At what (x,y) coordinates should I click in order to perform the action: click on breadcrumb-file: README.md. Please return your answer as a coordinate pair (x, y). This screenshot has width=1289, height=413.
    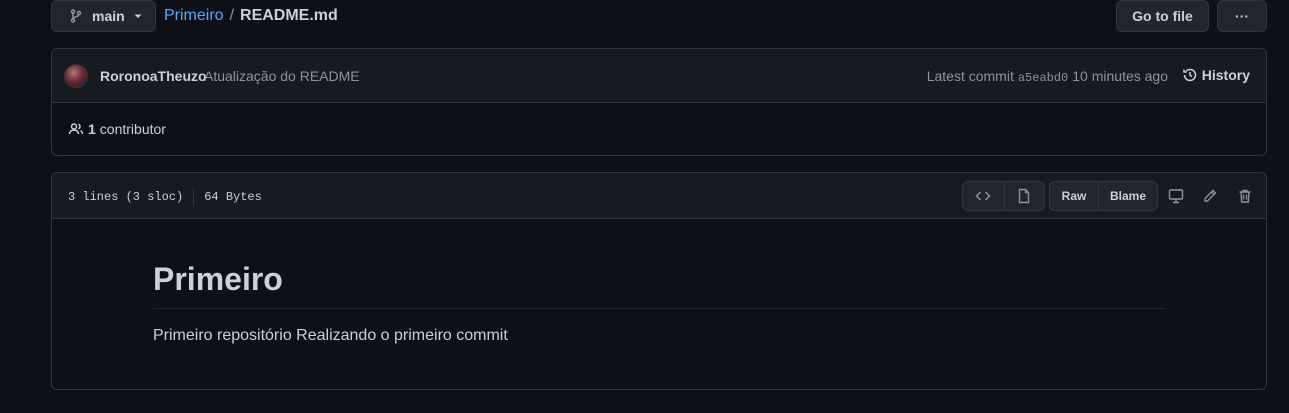
    Looking at the image, I should click on (289, 15).